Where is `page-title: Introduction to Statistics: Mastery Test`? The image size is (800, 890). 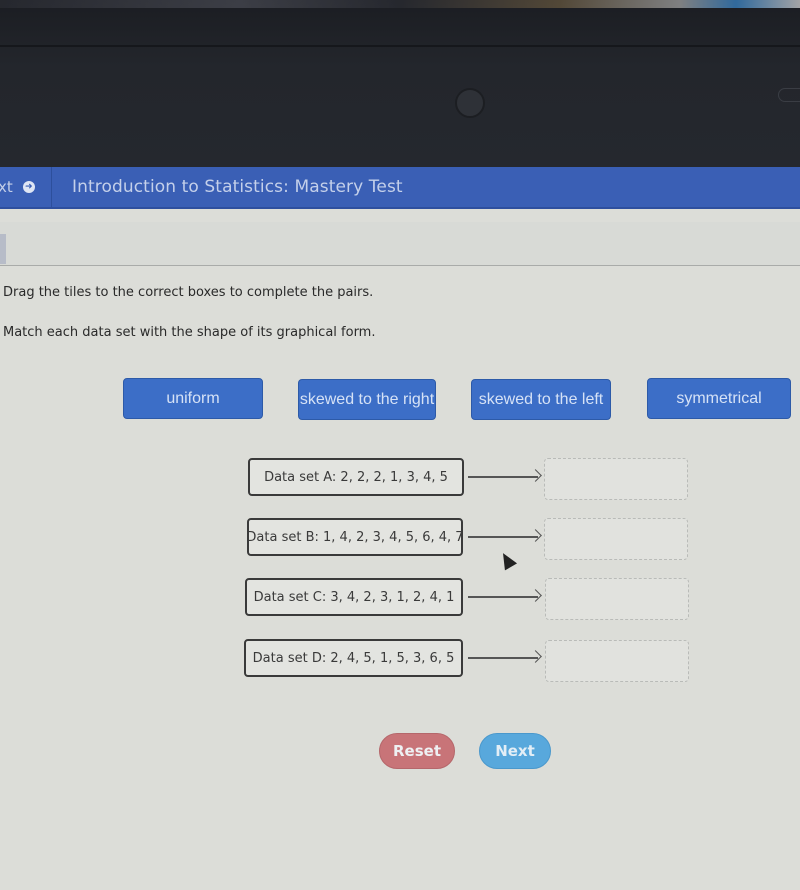
page-title: Introduction to Statistics: Mastery Test is located at coordinates (237, 187).